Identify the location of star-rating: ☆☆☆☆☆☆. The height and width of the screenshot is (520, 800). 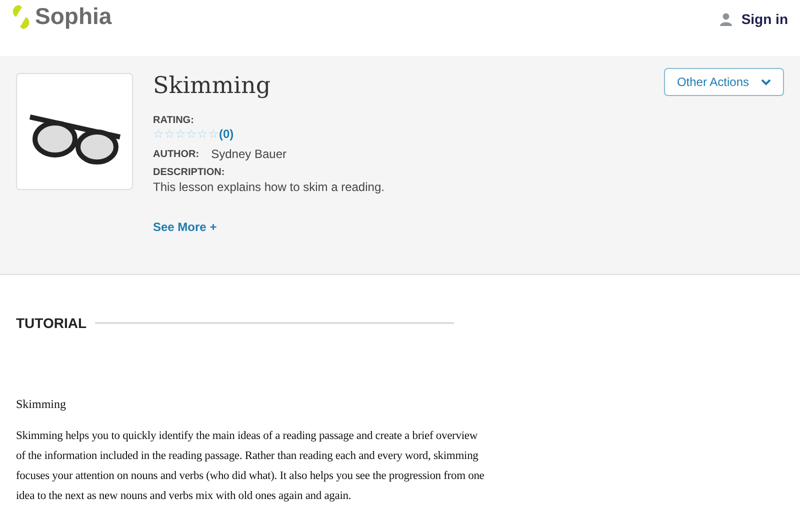
(186, 134).